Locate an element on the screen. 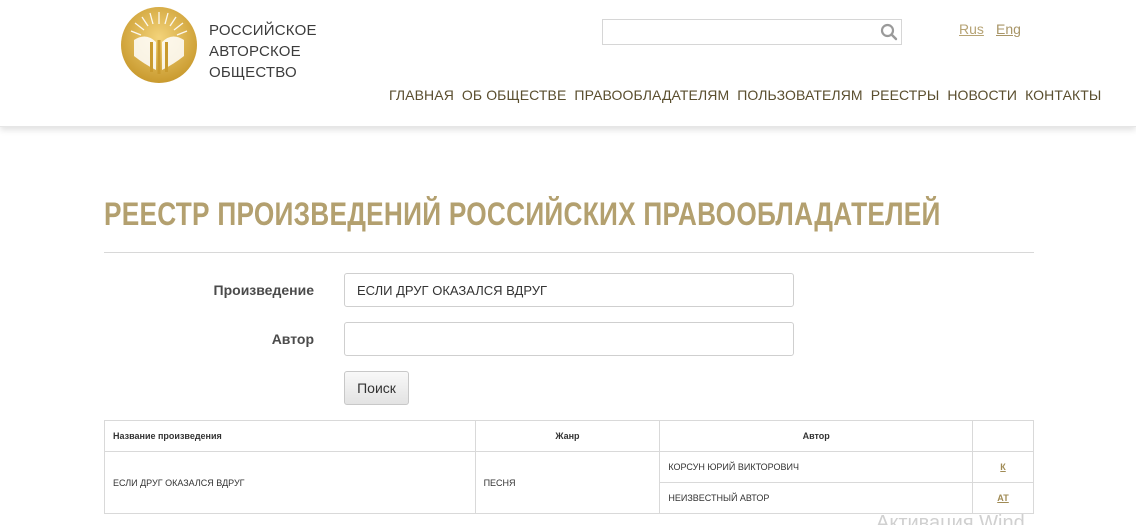 This screenshot has width=1136, height=525. cell-genre: ПЕСНЯ is located at coordinates (567, 482).